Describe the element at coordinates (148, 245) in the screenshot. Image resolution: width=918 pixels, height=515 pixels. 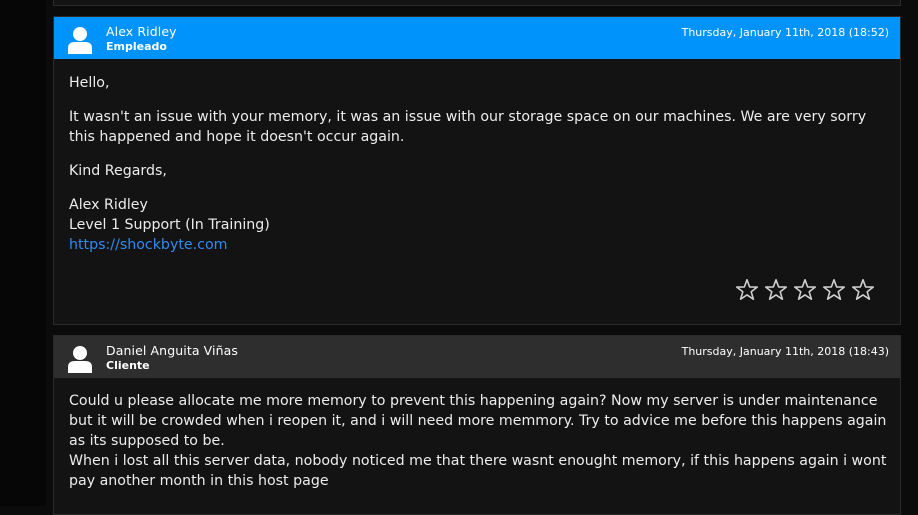
I see `signature-link: https://shockbyte.com` at that location.